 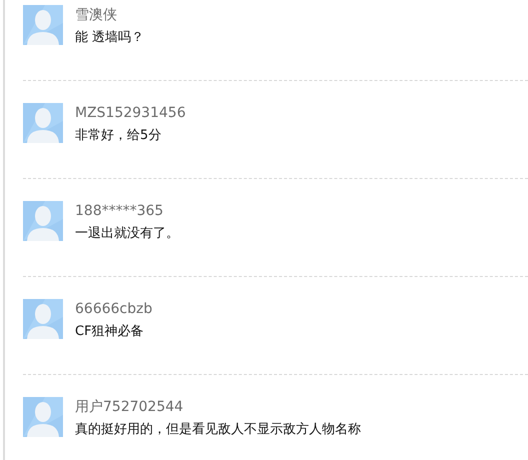 I want to click on comment-text: 真的挺好用的，但是看见敌人不显示敌方人物名称, so click(x=218, y=429).